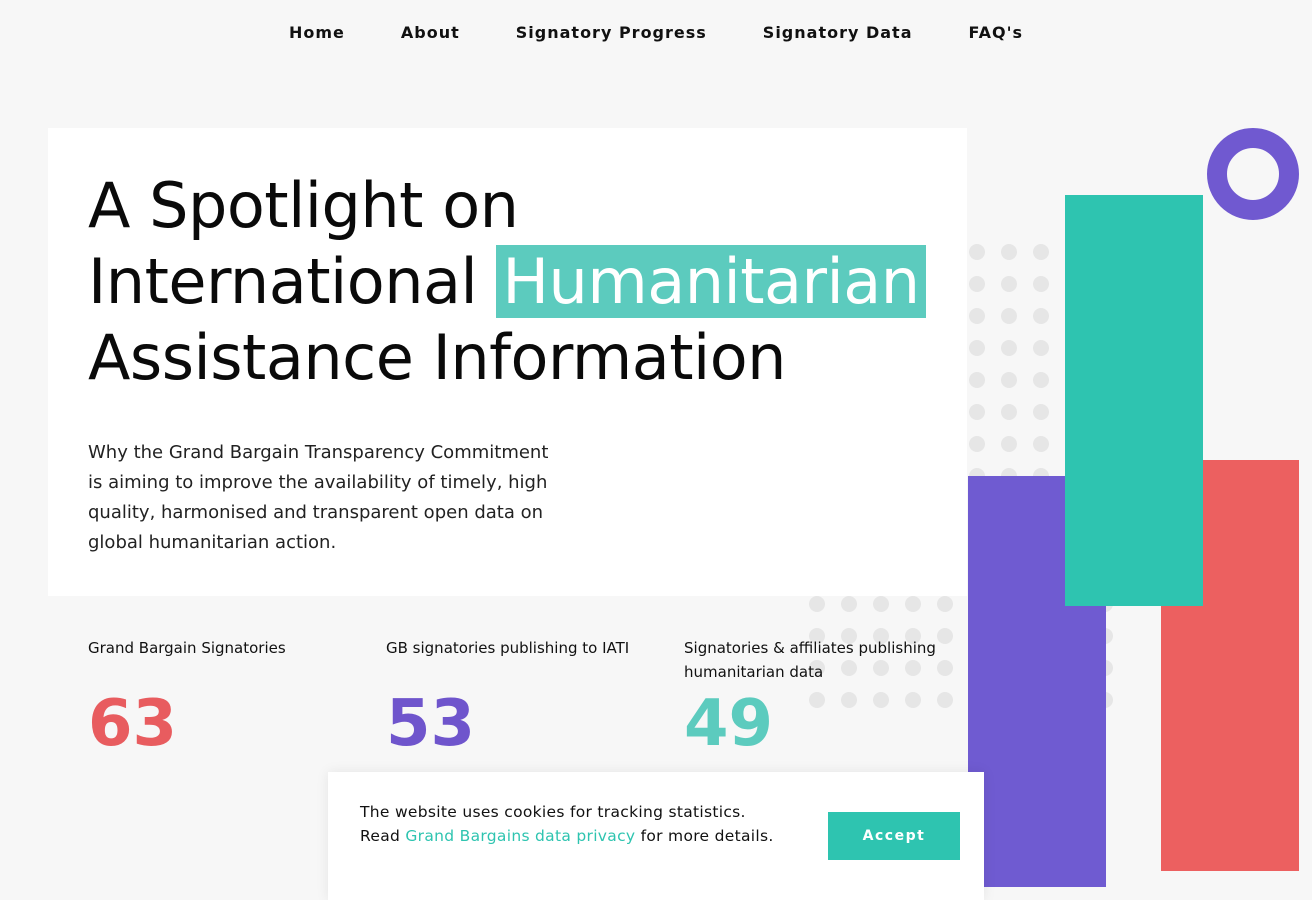 This screenshot has height=900, width=1312. I want to click on decor-ring-icon, so click(1253, 174).